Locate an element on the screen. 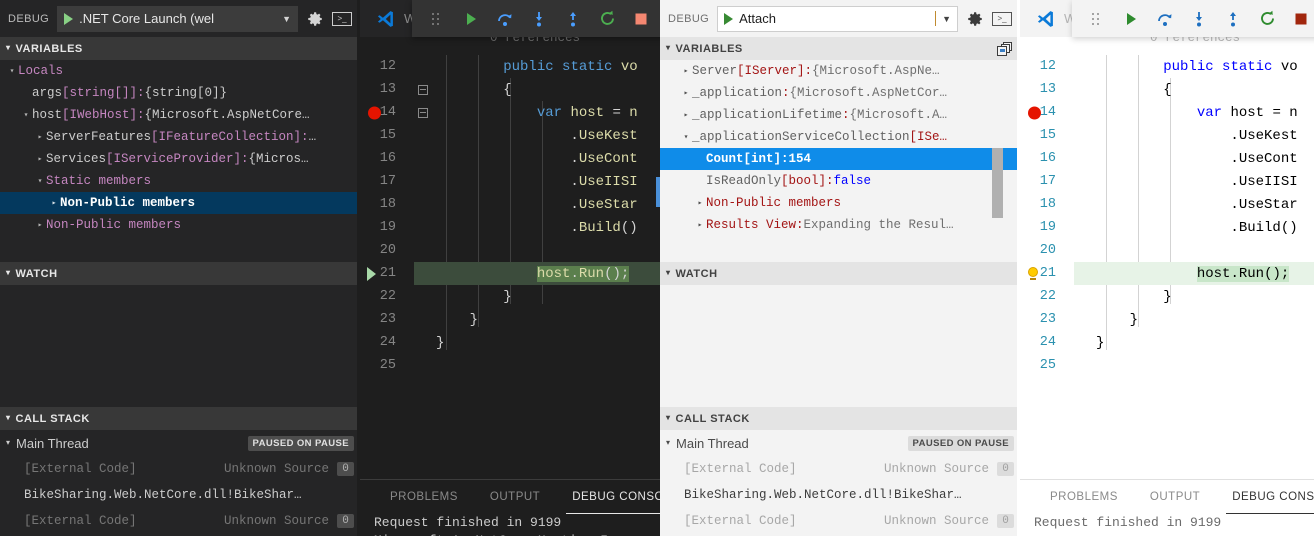  code-line: 20 is located at coordinates (510, 250).